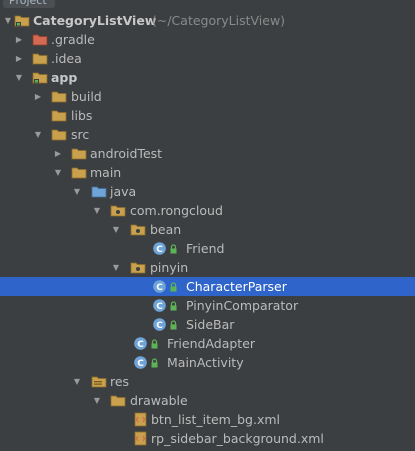 This screenshot has width=415, height=451. I want to click on tree-row-build: ▶ build, so click(207, 96).